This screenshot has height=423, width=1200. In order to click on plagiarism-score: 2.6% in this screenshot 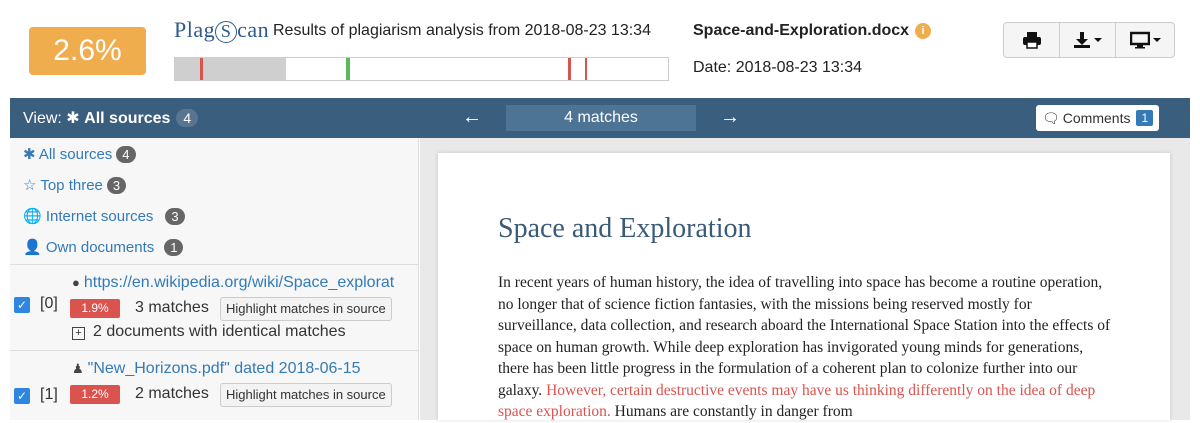, I will do `click(87, 51)`.